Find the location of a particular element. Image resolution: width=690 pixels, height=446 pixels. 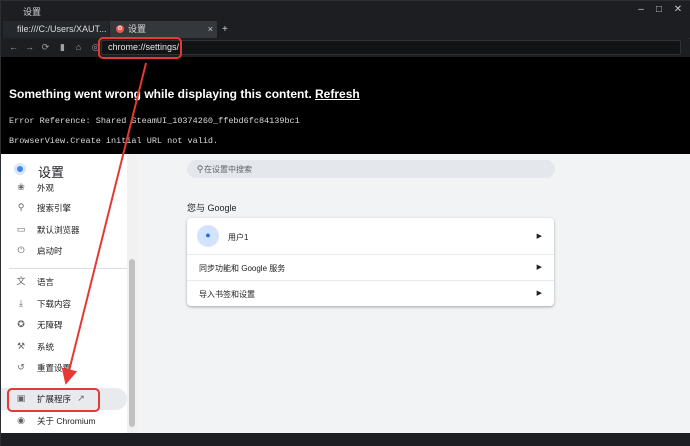

sidebar-item-downloads: ⤓ 下载内容 is located at coordinates (64, 304).